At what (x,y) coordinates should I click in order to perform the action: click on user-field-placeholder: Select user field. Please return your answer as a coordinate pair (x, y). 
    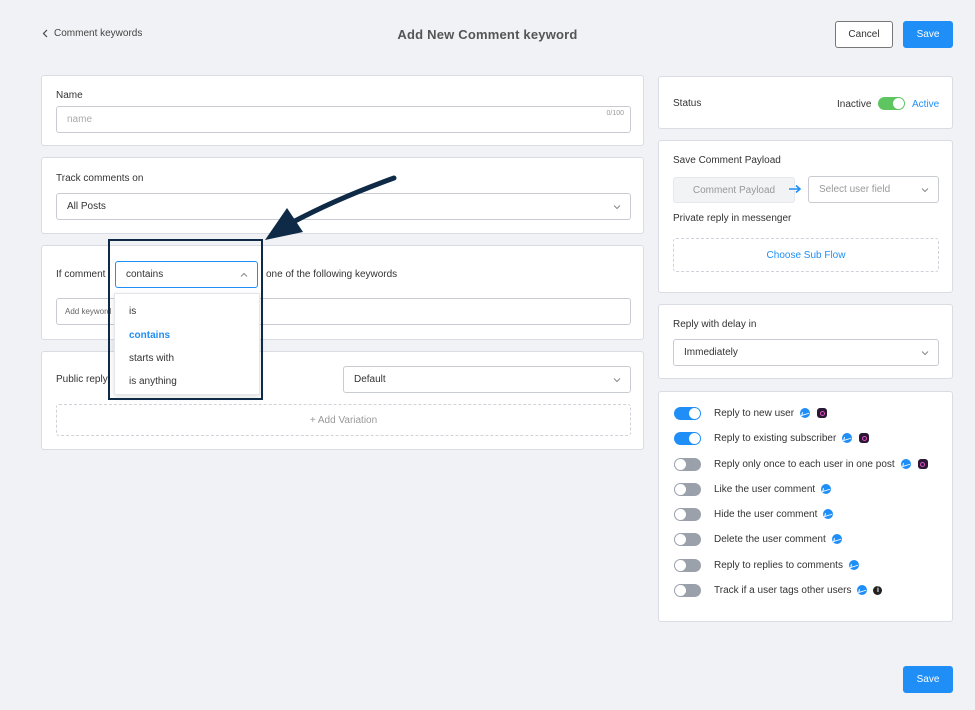
    Looking at the image, I should click on (855, 189).